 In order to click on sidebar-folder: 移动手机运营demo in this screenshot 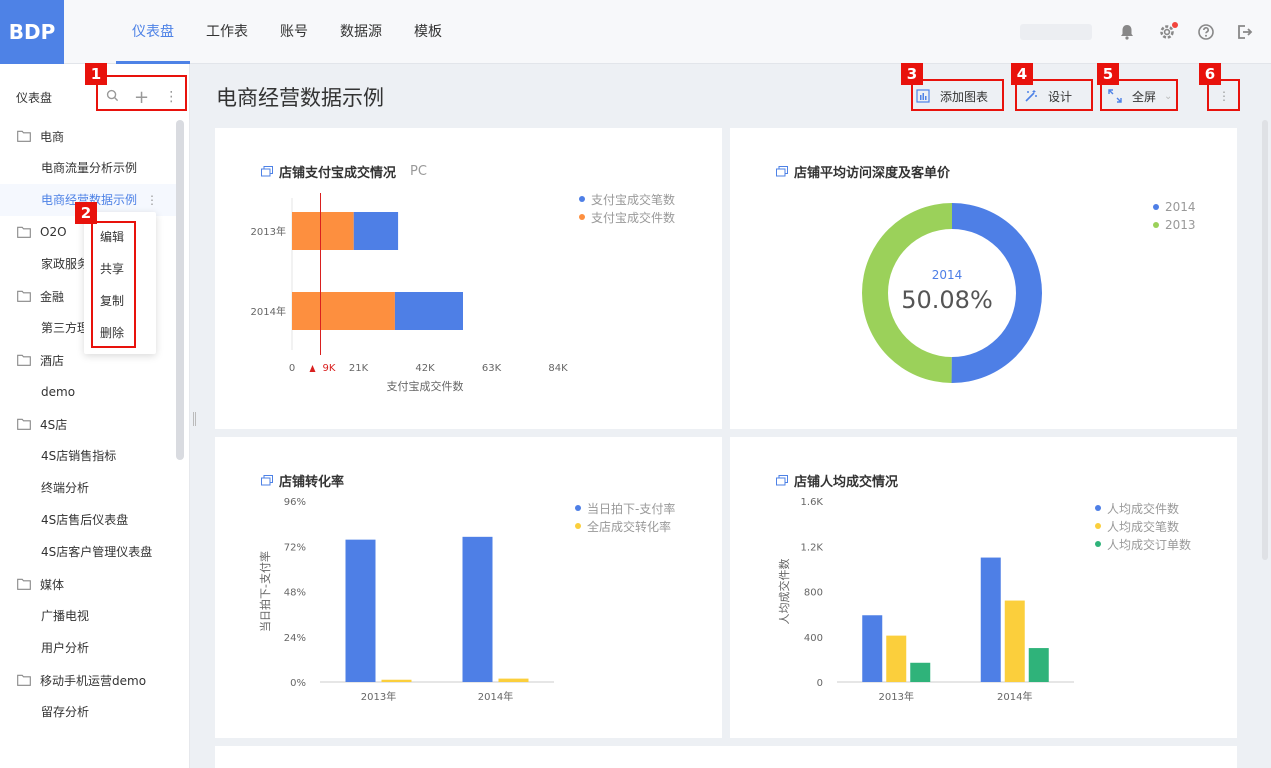, I will do `click(88, 680)`.